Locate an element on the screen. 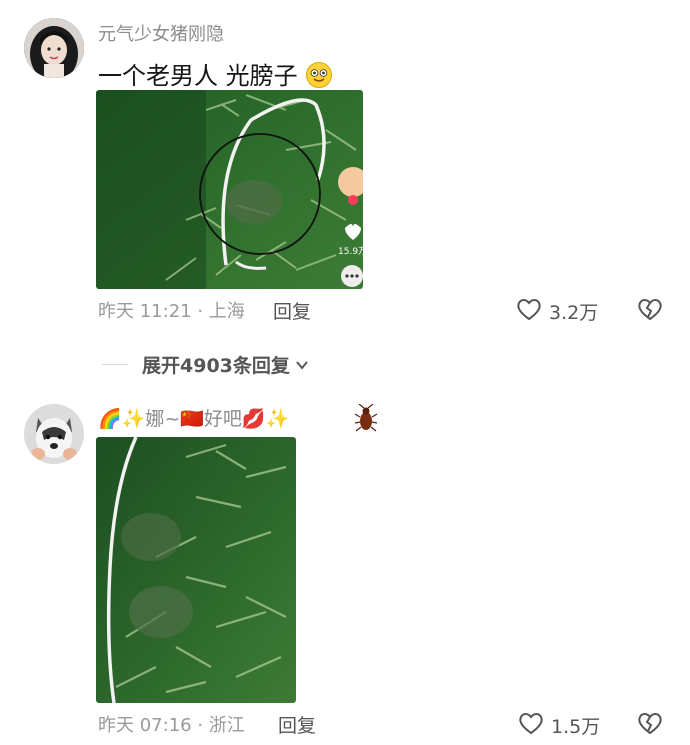 The height and width of the screenshot is (745, 690). timestamp-location: 昨天 11:21 · 上海 is located at coordinates (171, 311).